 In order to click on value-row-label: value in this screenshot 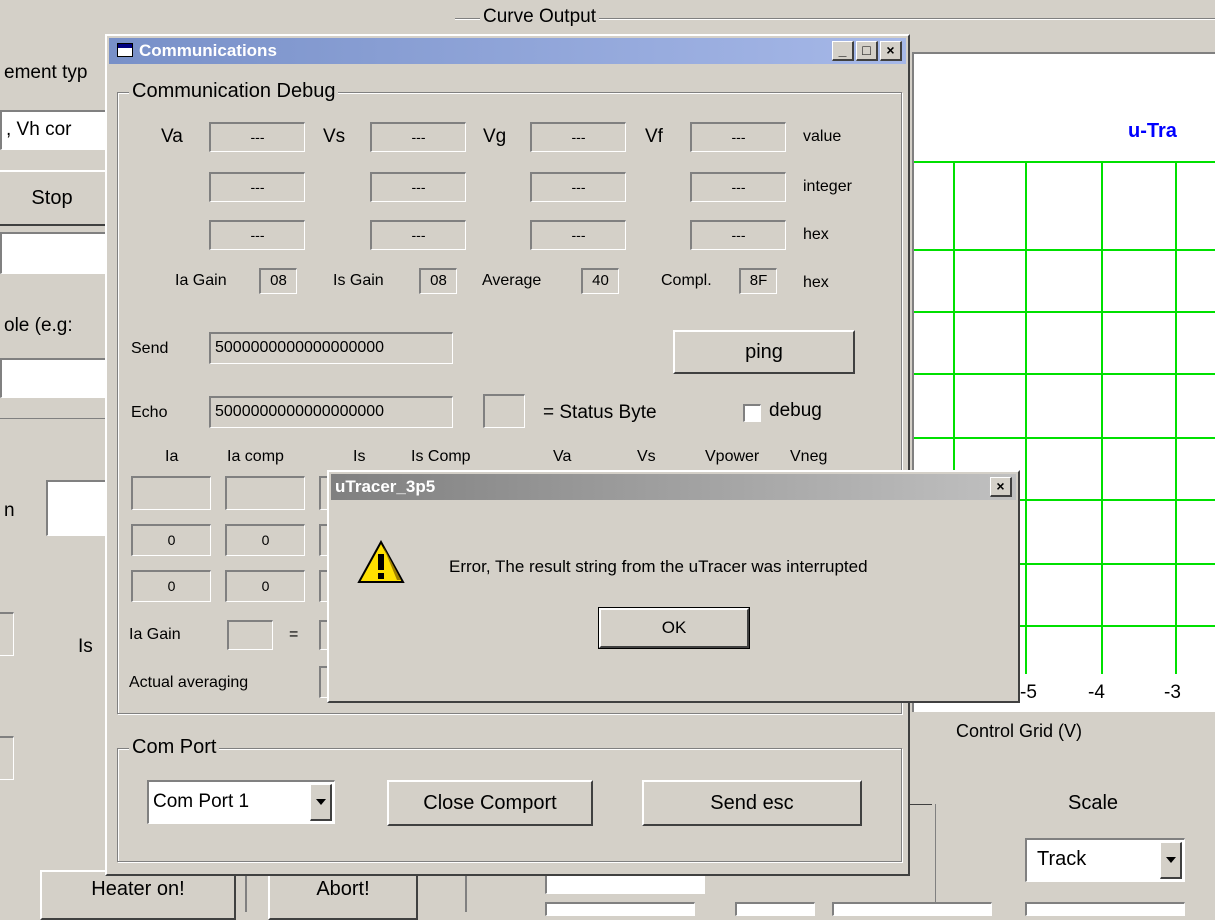, I will do `click(822, 136)`.